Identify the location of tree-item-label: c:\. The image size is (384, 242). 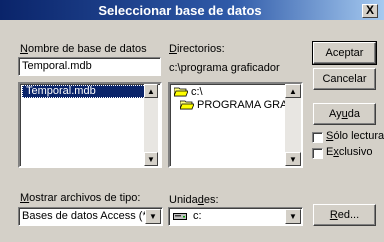
(197, 92).